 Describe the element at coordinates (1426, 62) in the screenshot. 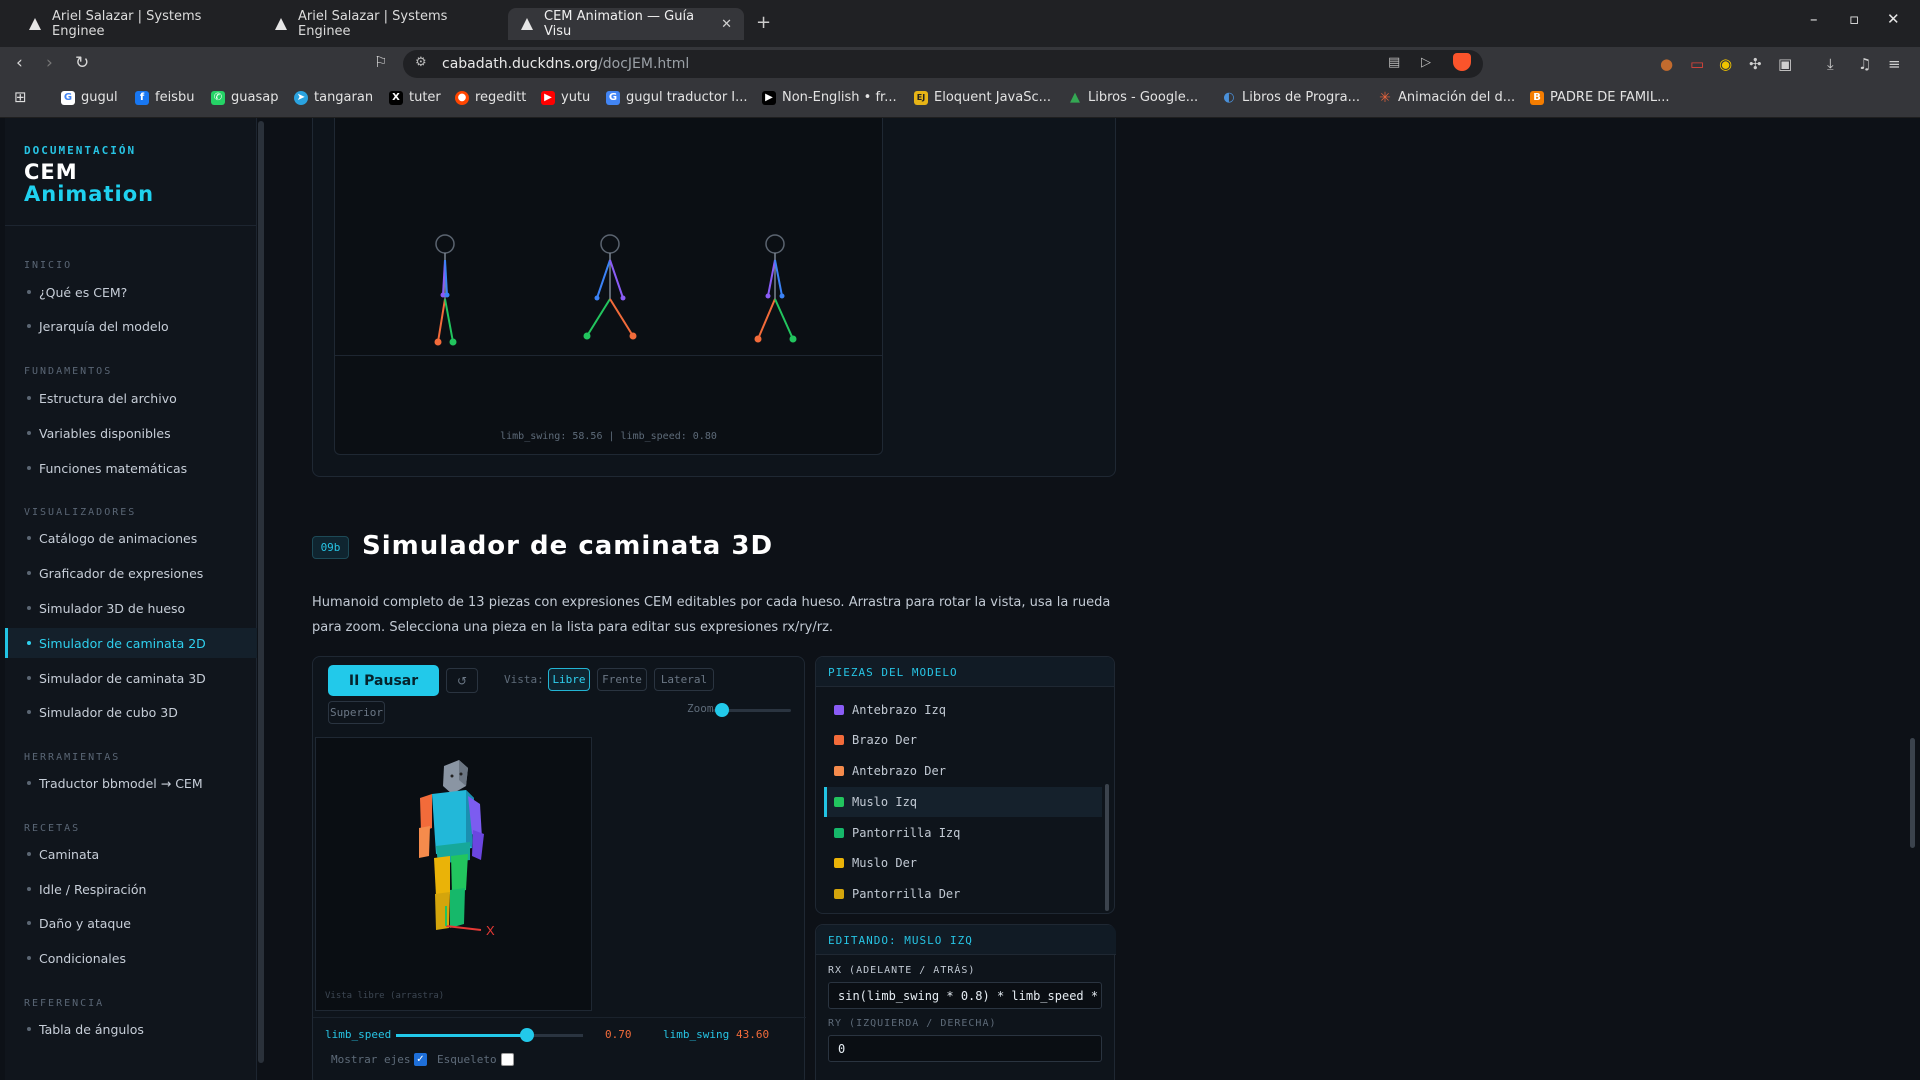

I see `send-icon: ▷` at that location.